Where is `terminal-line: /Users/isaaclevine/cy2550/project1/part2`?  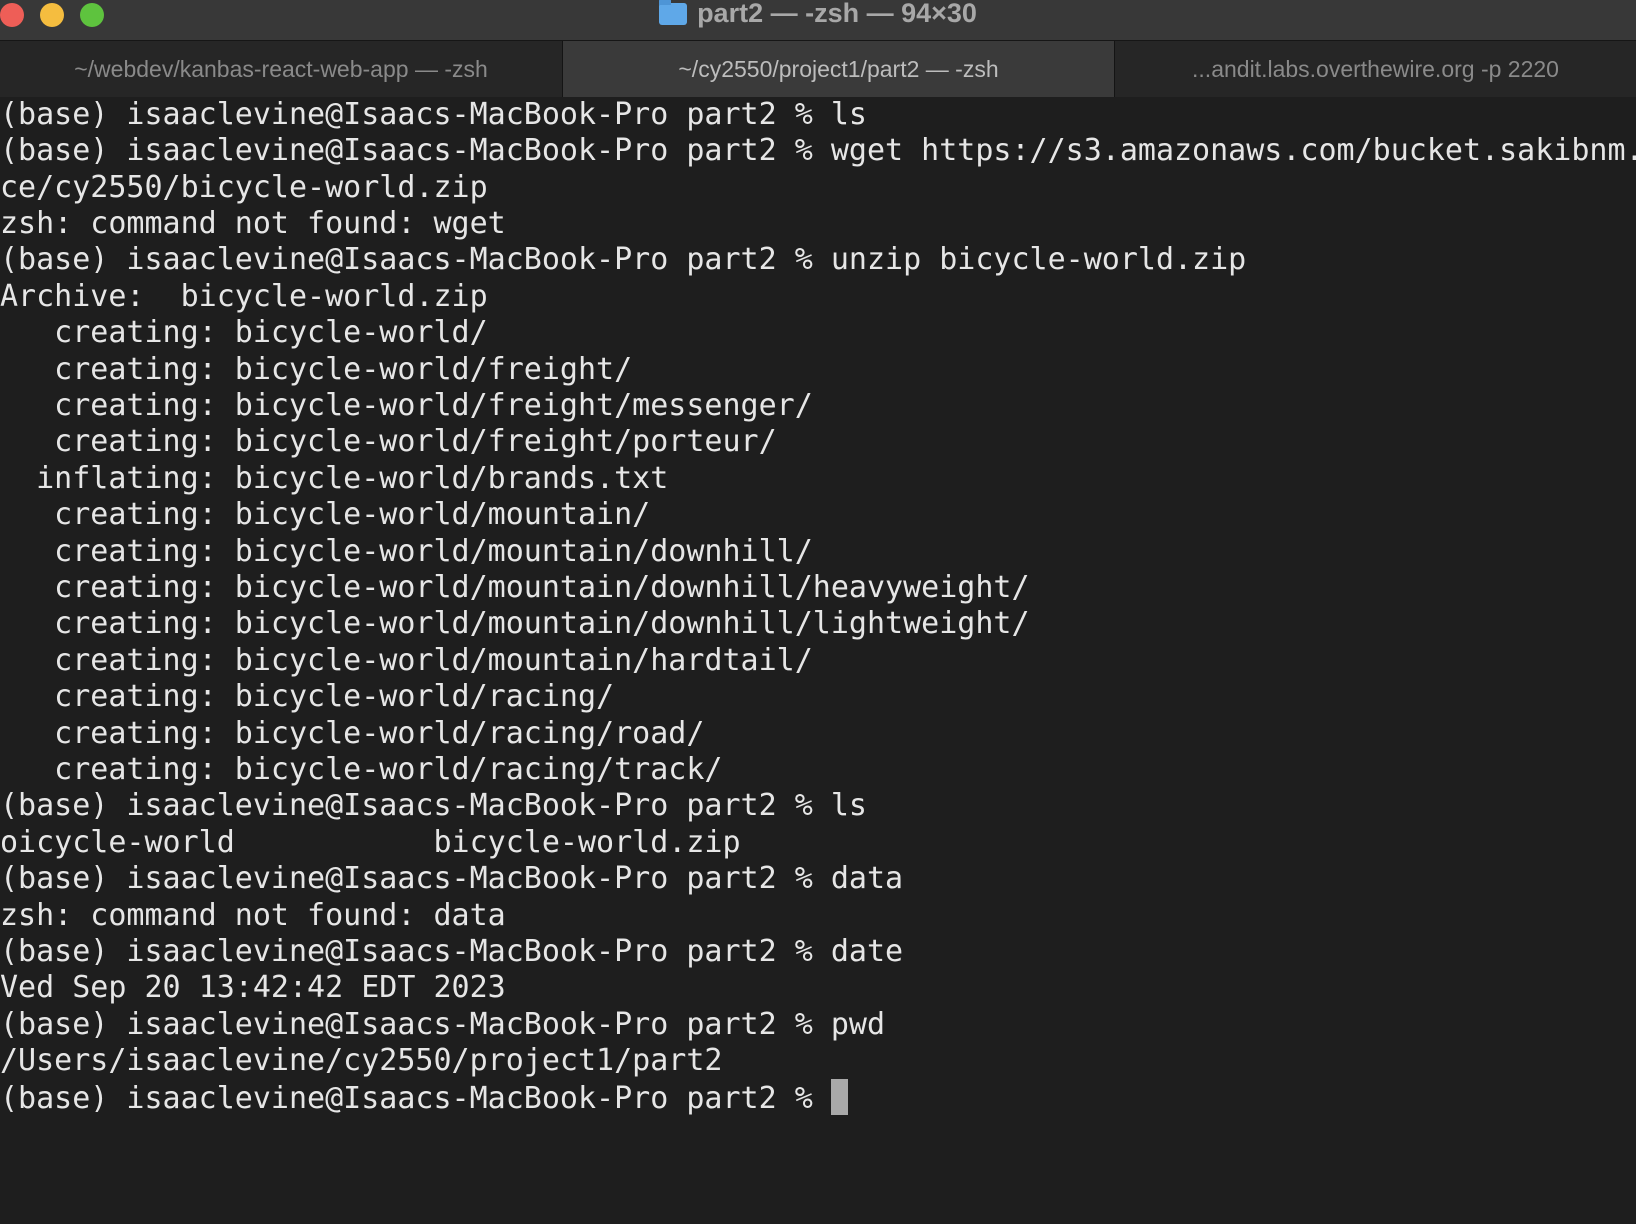
terminal-line: /Users/isaaclevine/cy2550/project1/part2 is located at coordinates (361, 1060).